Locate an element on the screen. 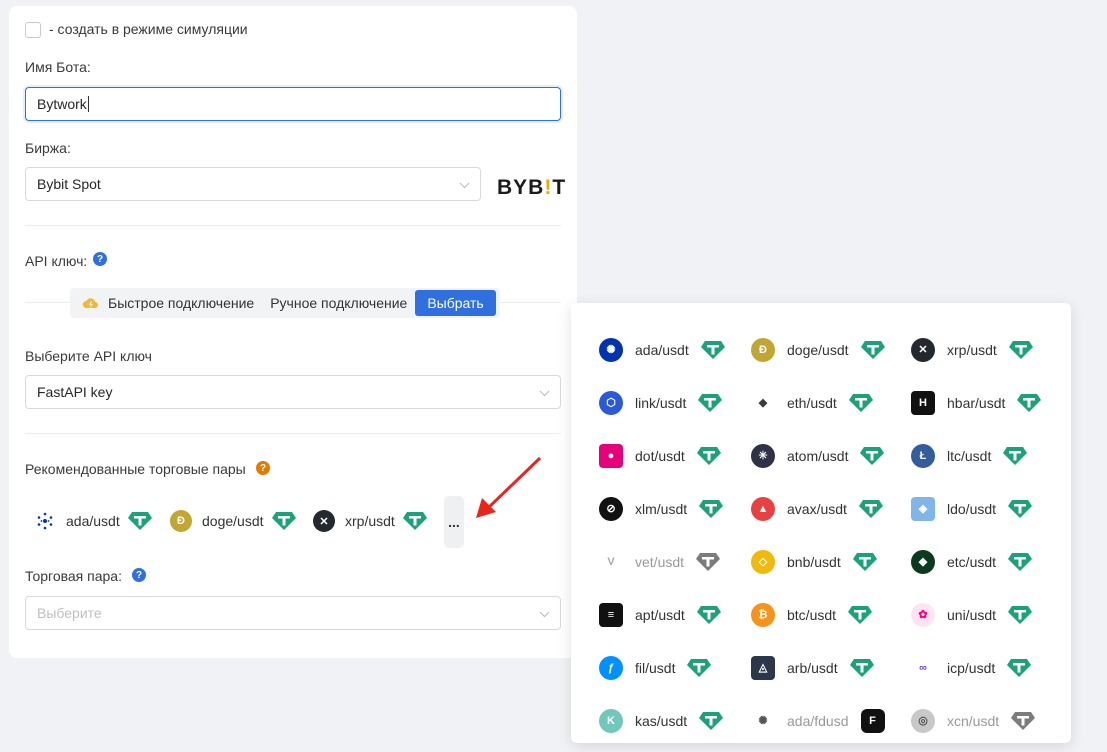 The height and width of the screenshot is (752, 1107). trading-pair-select: Выберите is located at coordinates (293, 613).